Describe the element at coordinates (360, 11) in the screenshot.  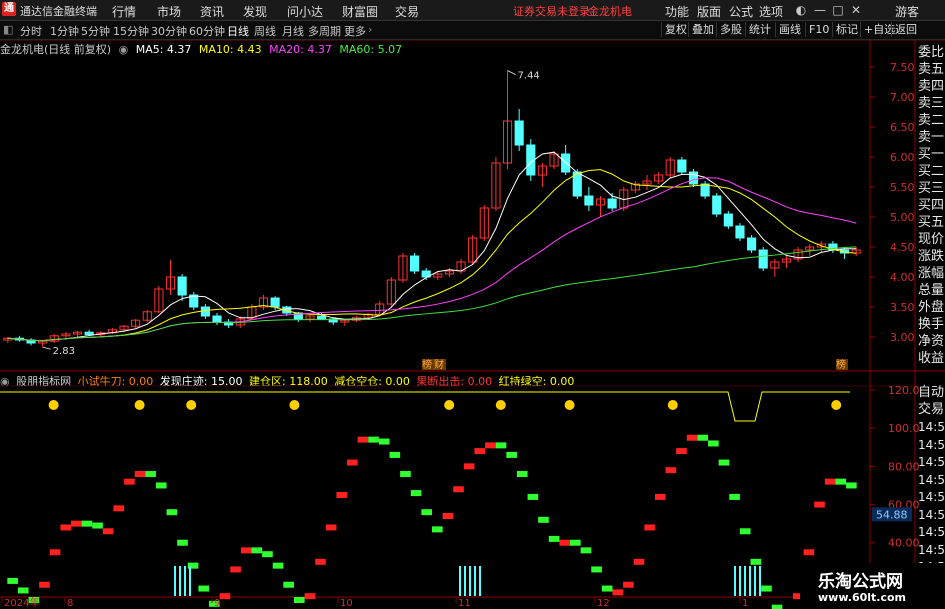
I see `menu-caifuquan: 财富圈` at that location.